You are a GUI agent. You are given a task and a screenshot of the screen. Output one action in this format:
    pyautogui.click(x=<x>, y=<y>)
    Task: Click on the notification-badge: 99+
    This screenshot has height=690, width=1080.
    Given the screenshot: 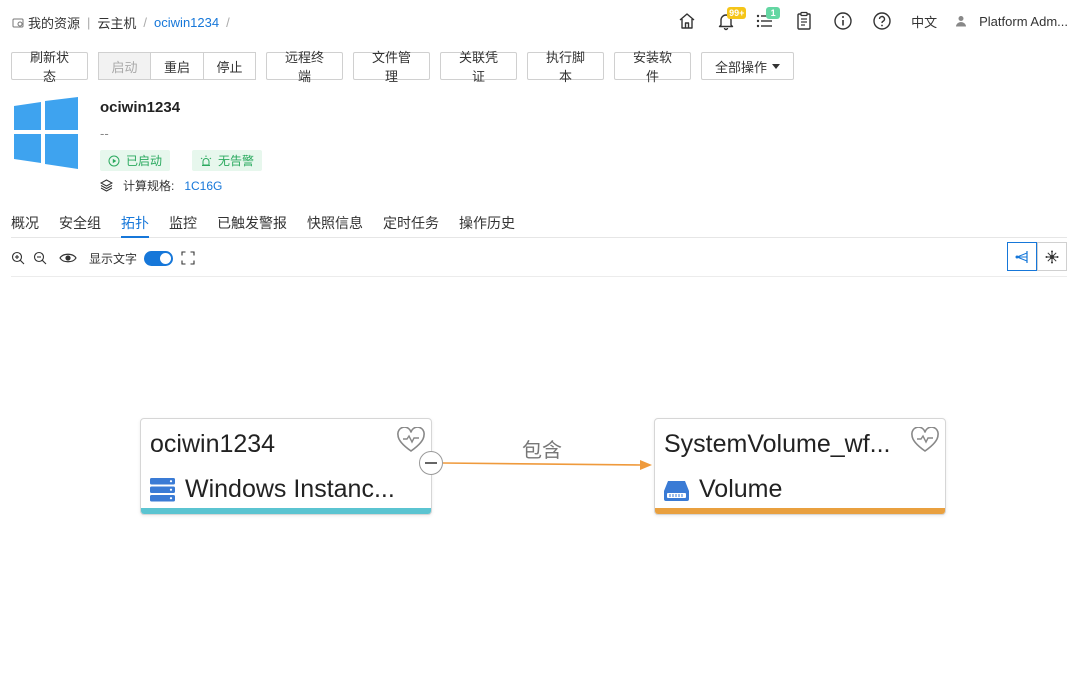 What is the action you would take?
    pyautogui.click(x=737, y=13)
    